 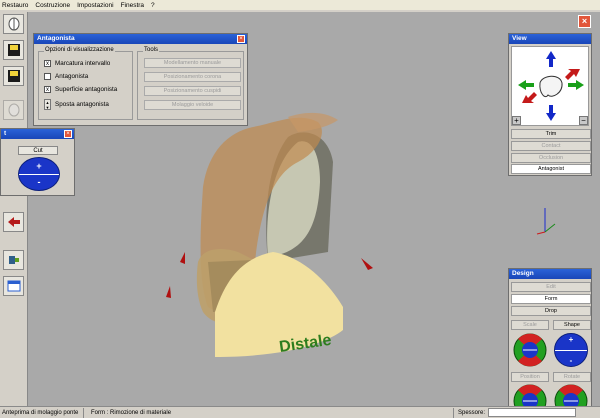 I want to click on shape-dial: + -, so click(x=571, y=350).